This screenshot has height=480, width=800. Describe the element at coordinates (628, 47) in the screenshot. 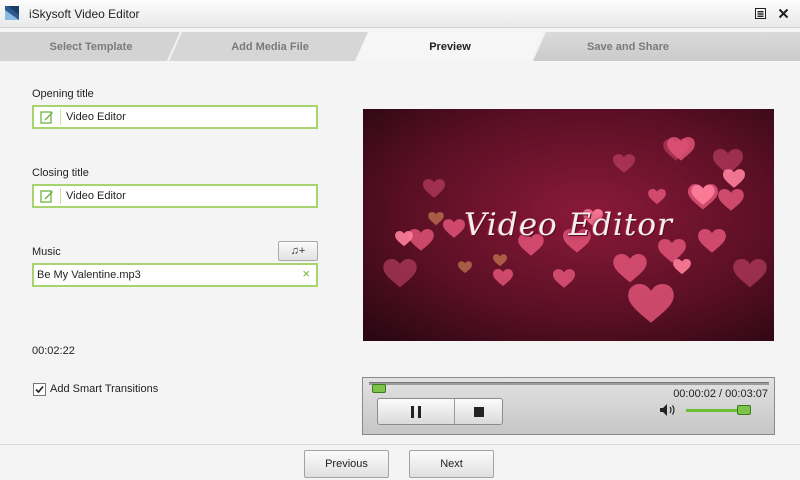

I see `tab-save-and-share: Save and Share` at that location.